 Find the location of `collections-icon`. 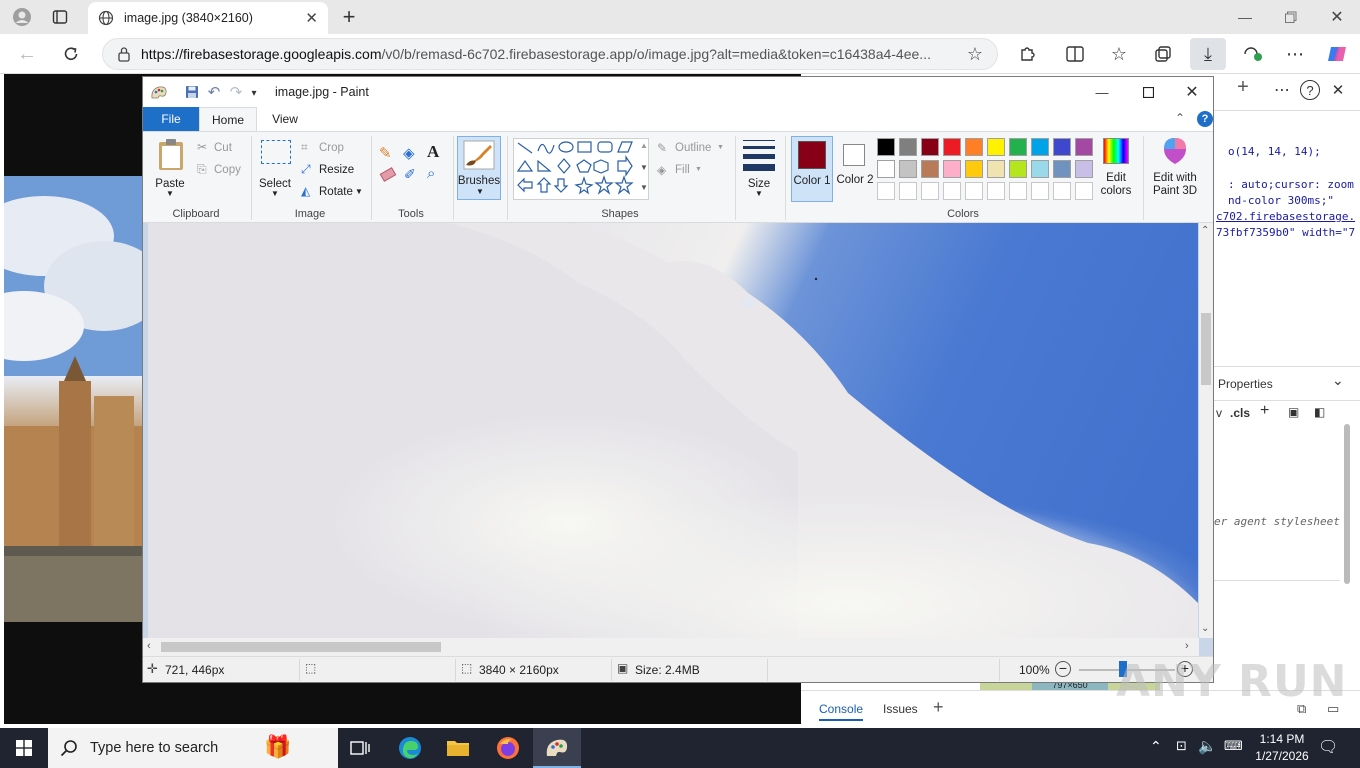

collections-icon is located at coordinates (1163, 54).